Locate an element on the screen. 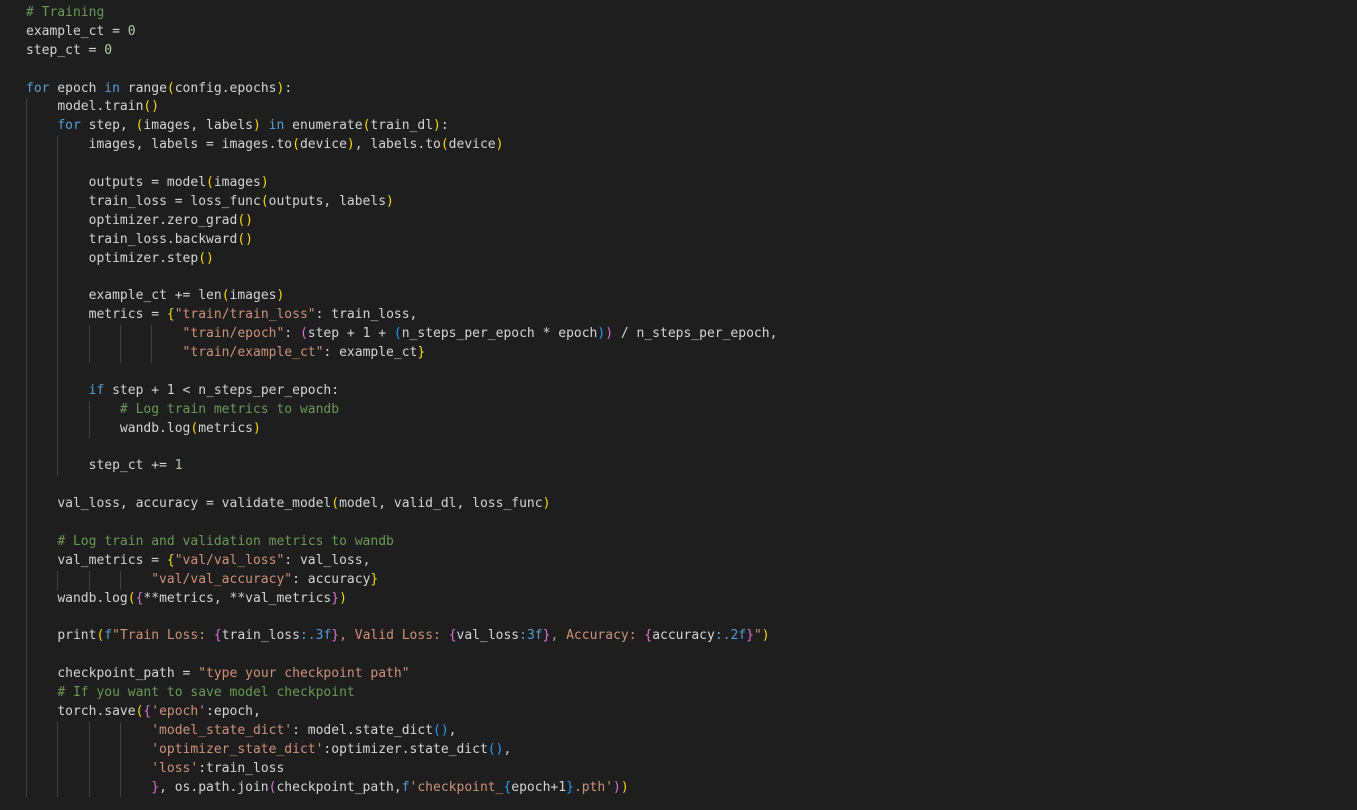 The width and height of the screenshot is (1357, 810). code-line: "val/val_accuracy": accuracy} is located at coordinates (401, 580).